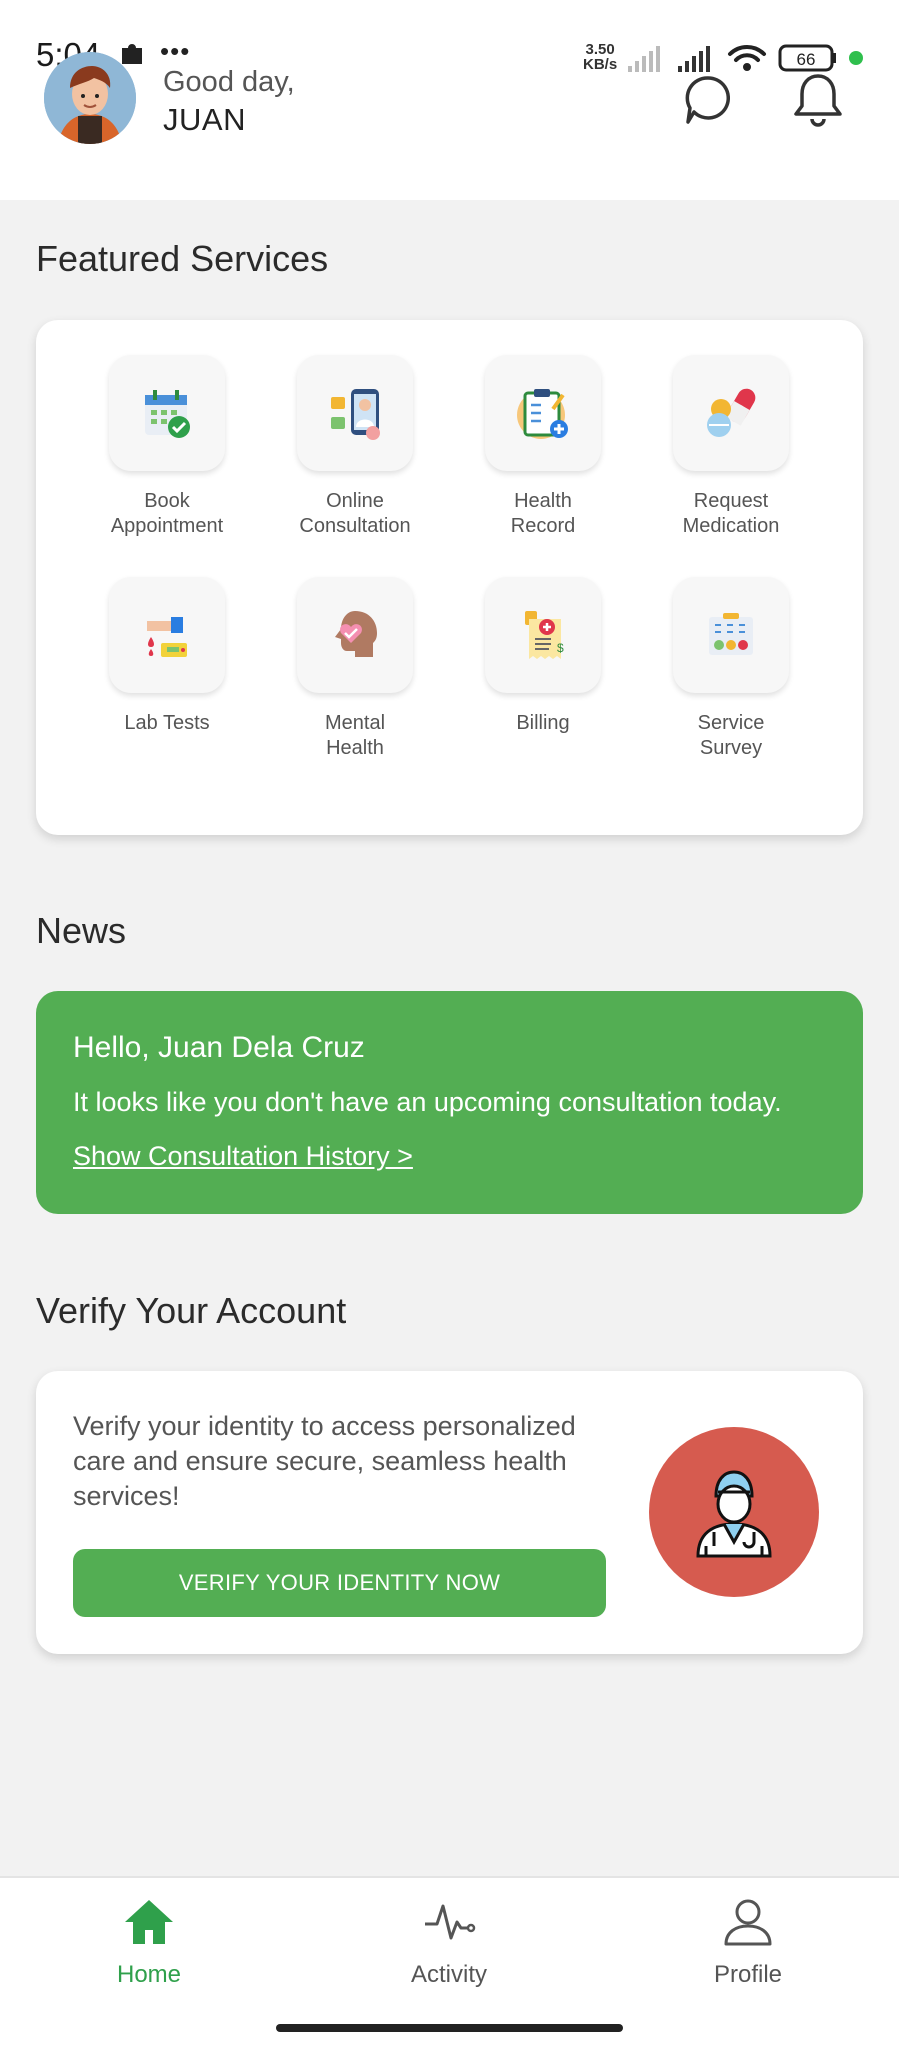 The height and width of the screenshot is (2048, 899). I want to click on service-mental-health: Mental Health, so click(355, 669).